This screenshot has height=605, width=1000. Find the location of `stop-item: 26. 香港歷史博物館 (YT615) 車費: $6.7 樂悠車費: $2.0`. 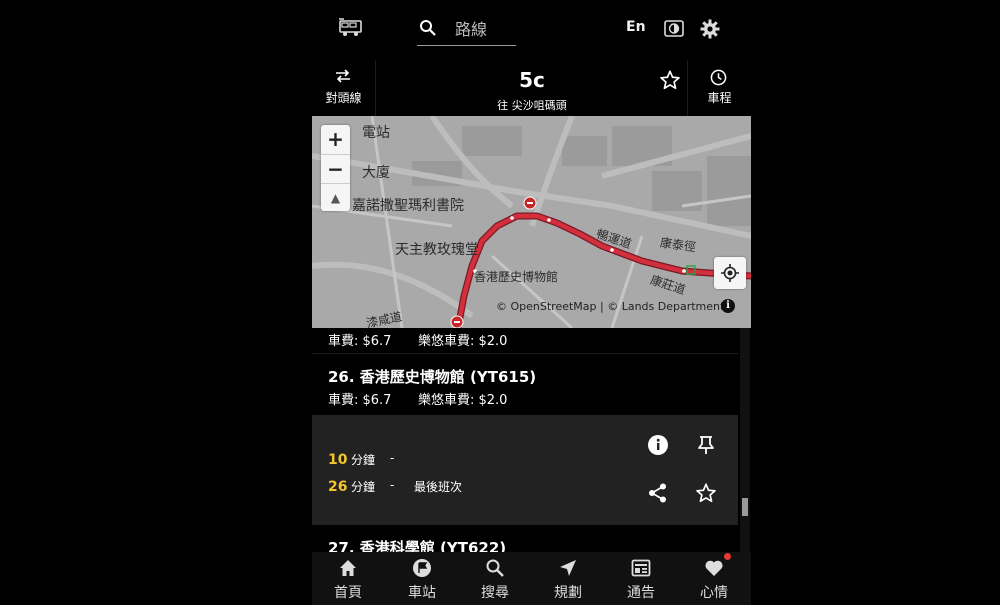

stop-item: 26. 香港歷史博物館 (YT615) 車費: $6.7 樂悠車費: $2.0 is located at coordinates (525, 384).